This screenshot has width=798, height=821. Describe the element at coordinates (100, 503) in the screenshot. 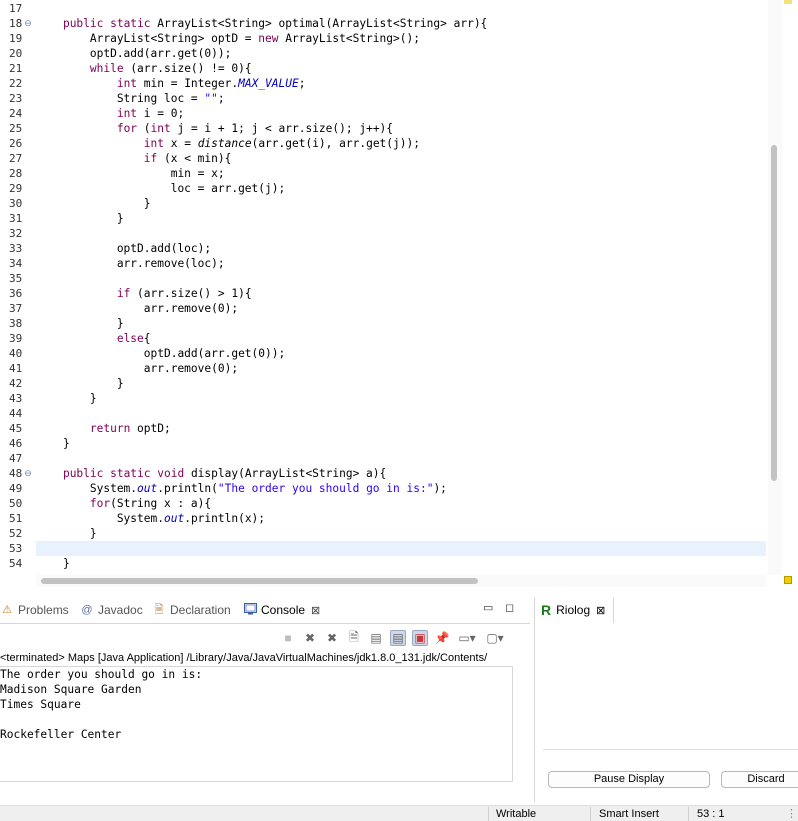

I see `code-token: for` at that location.